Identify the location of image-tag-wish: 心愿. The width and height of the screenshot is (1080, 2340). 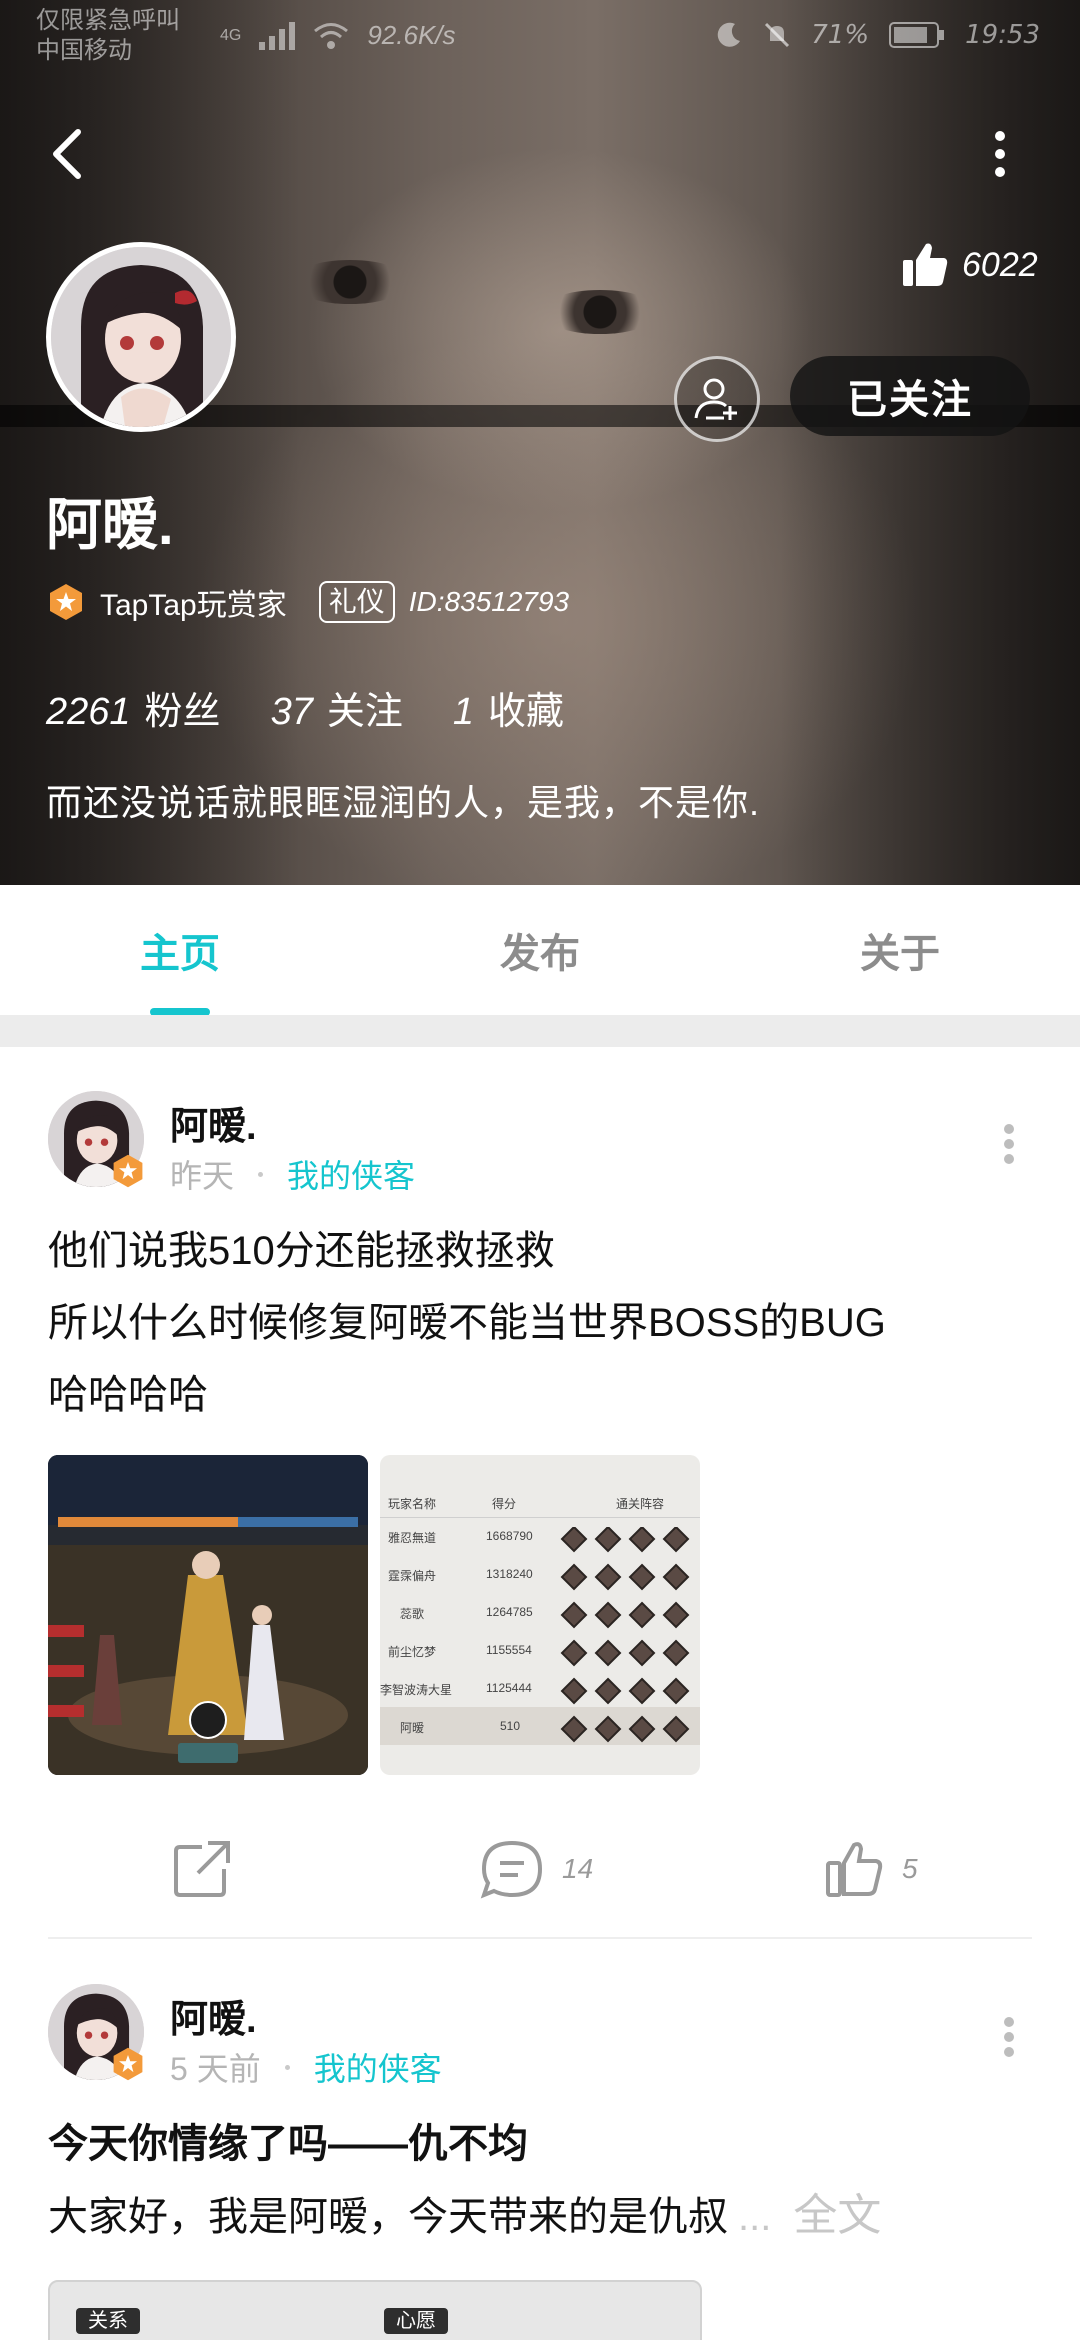
(416, 2321).